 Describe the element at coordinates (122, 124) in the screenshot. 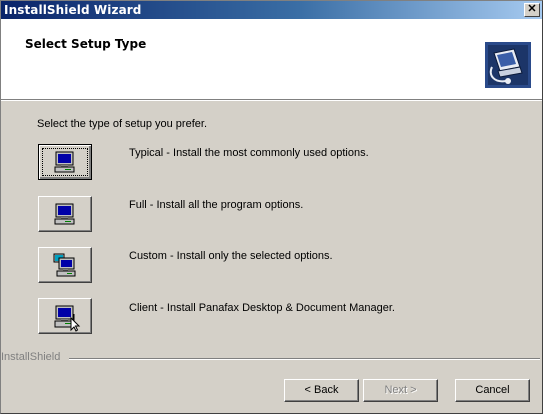

I see `instruction-text: Select the type of setup you prefer.` at that location.